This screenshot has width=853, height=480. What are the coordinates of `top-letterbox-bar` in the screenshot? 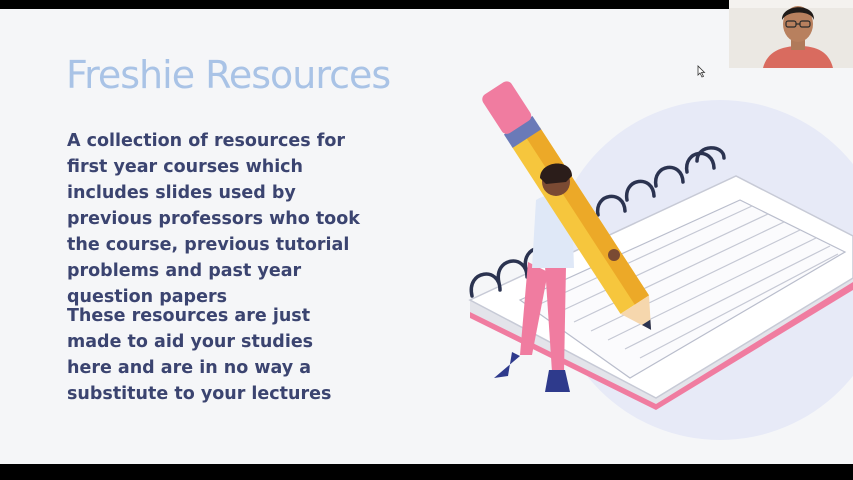 It's located at (426, 4).